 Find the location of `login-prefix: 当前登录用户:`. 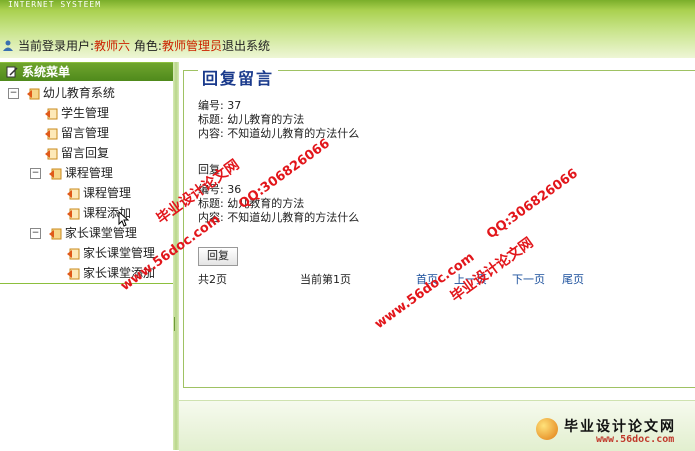

login-prefix: 当前登录用户: is located at coordinates (56, 46).